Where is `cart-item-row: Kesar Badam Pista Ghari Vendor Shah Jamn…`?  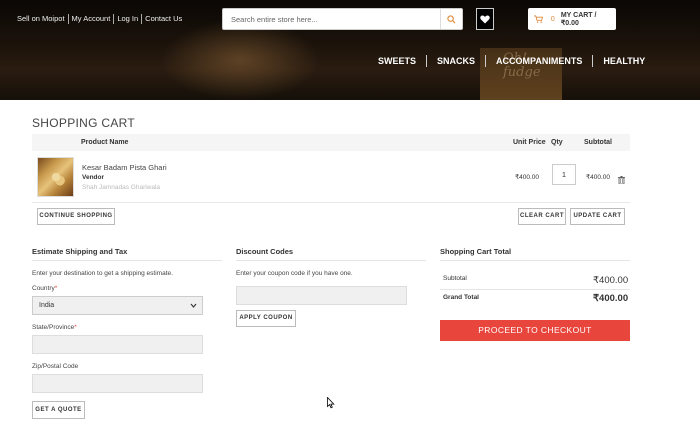
cart-item-row: Kesar Badam Pista Ghari Vendor Shah Jamn… is located at coordinates (331, 177).